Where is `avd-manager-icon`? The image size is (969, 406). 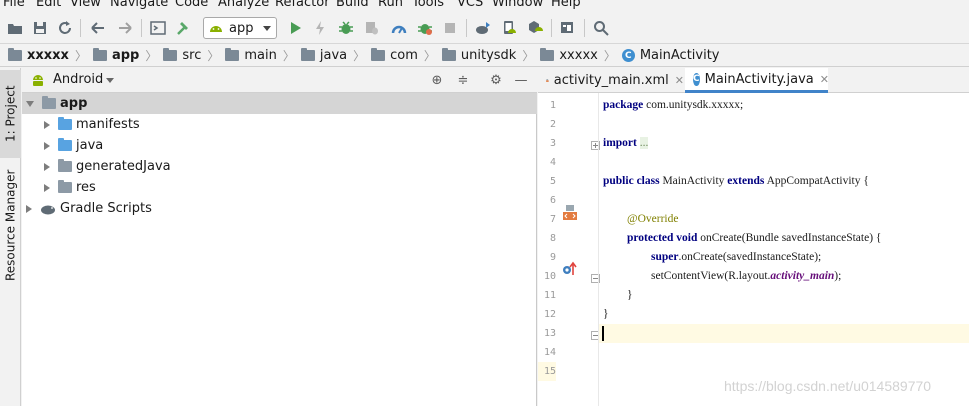
avd-manager-icon is located at coordinates (509, 28).